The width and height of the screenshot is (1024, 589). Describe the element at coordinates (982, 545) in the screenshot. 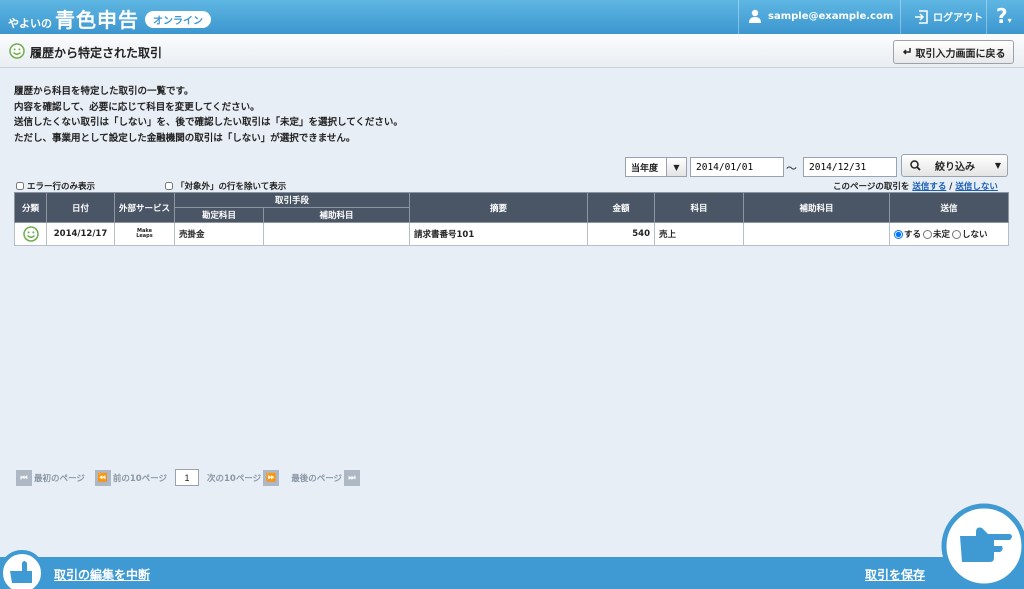

I see `pointing-hand-right-icon` at that location.